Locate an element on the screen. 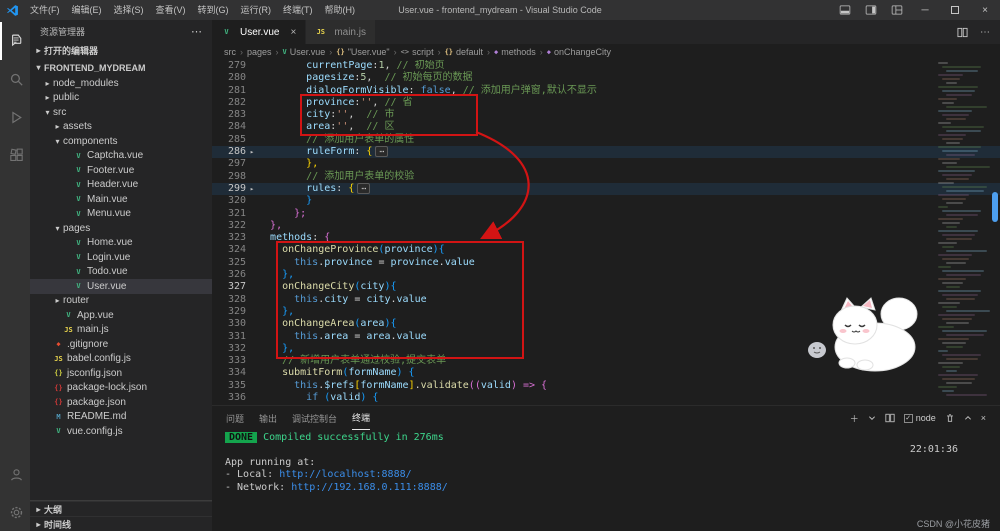 Image resolution: width=1000 pixels, height=531 pixels. code-line: 279 currentPage:1, // 初始页 is located at coordinates (606, 66).